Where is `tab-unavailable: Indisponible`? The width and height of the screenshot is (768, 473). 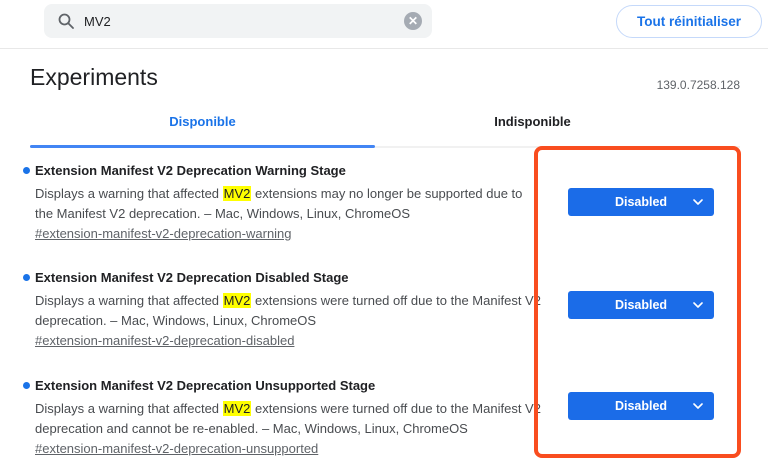
tab-unavailable: Indisponible is located at coordinates (532, 121).